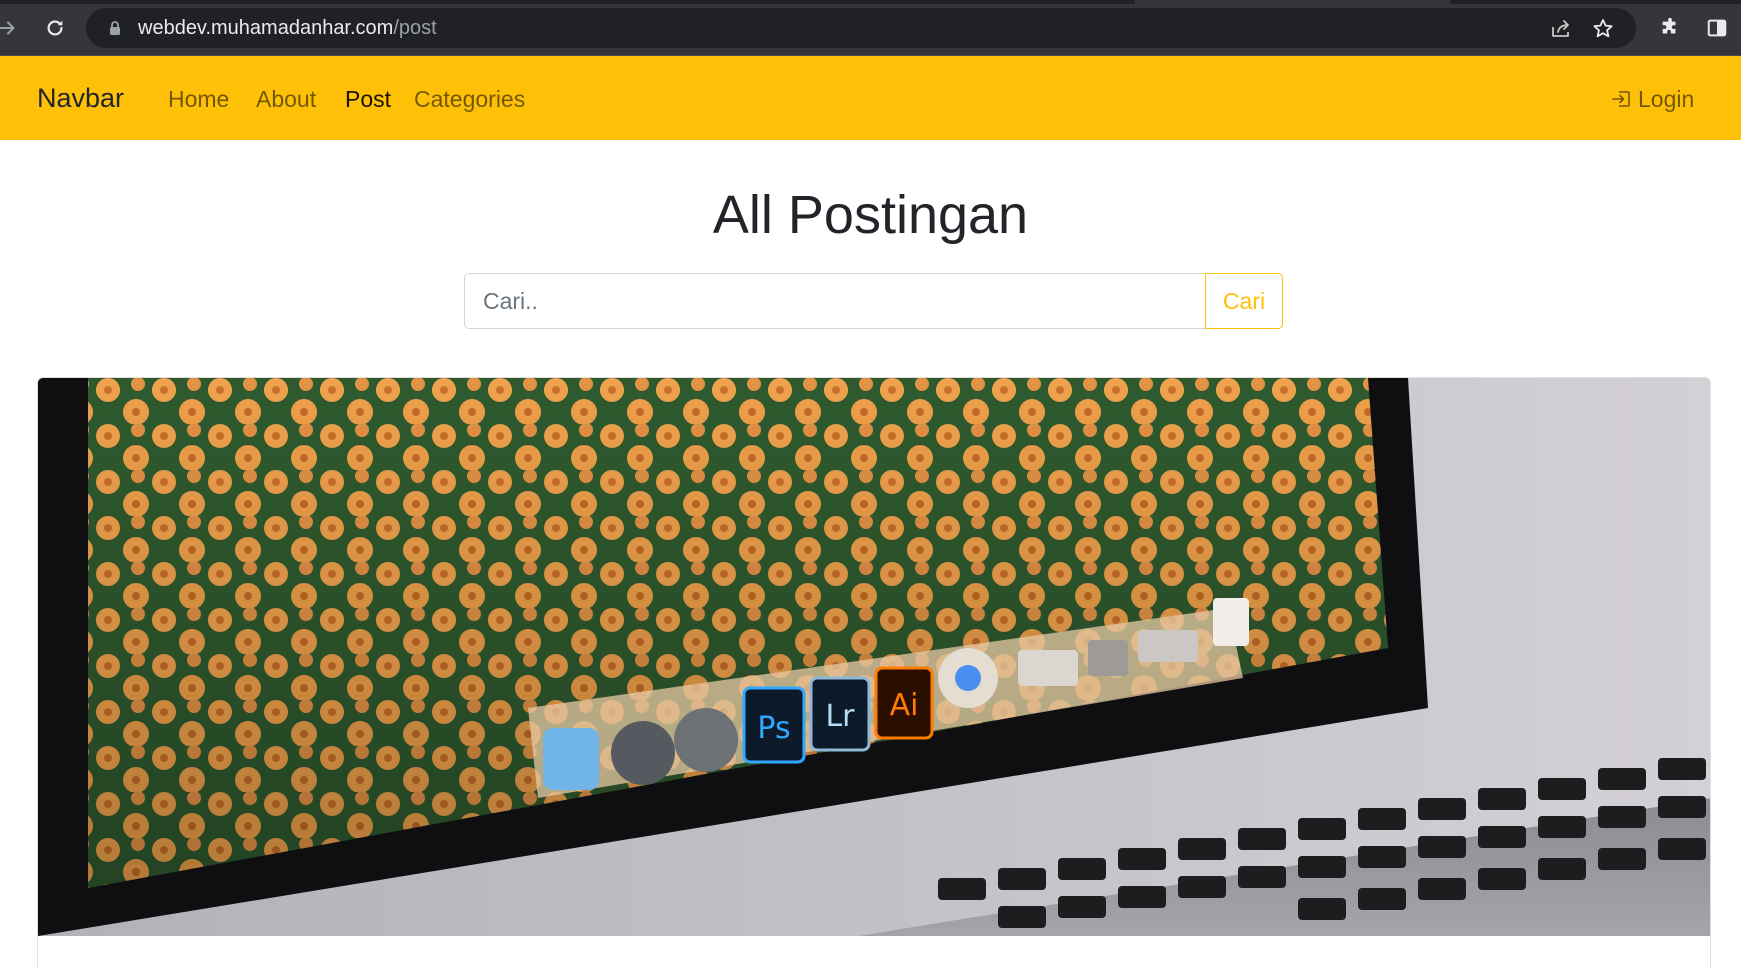 Image resolution: width=1741 pixels, height=968 pixels. I want to click on lock-icon, so click(115, 28).